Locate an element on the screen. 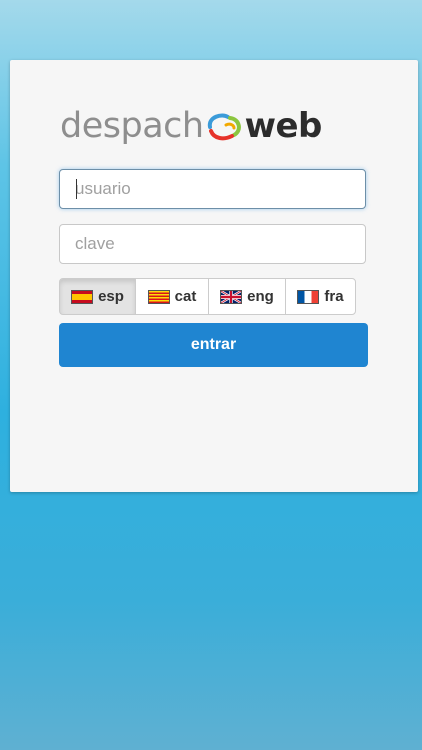  language-label-cat: cat is located at coordinates (185, 296).